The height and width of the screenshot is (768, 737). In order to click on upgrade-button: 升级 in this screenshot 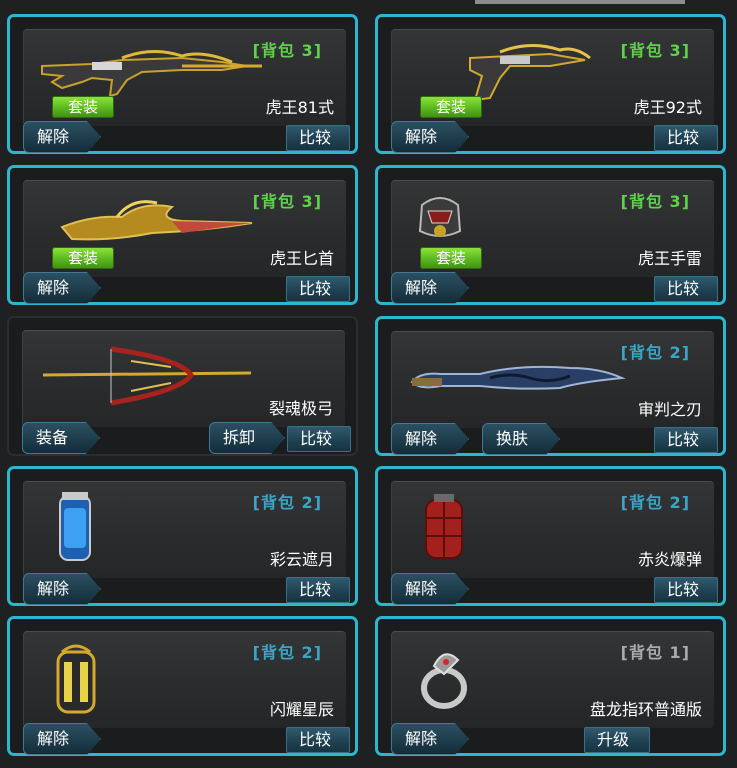, I will do `click(617, 740)`.